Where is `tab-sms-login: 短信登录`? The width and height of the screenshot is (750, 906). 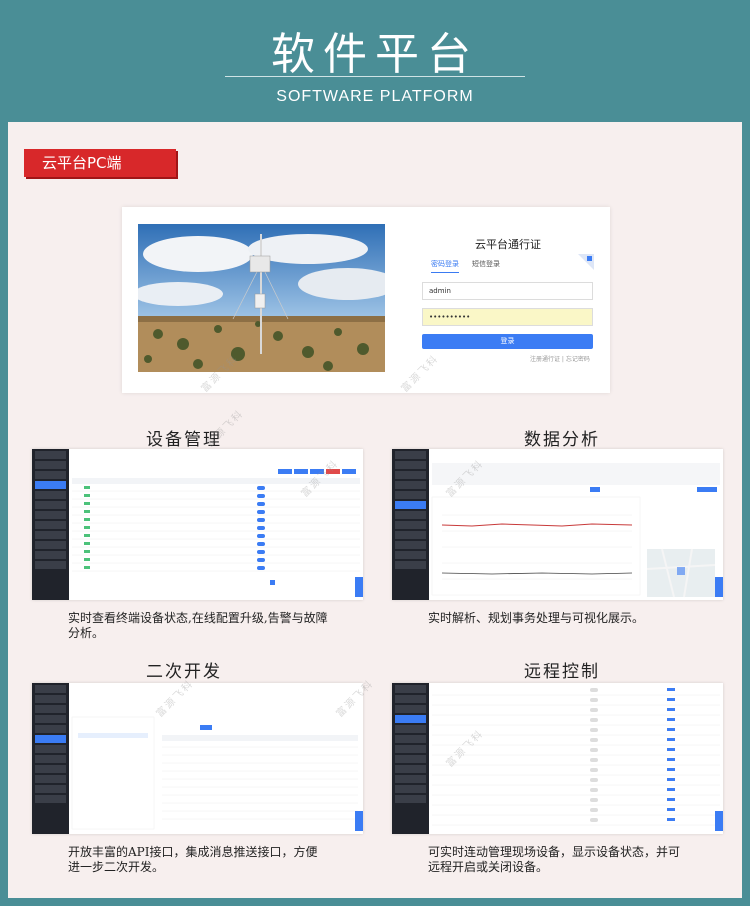
tab-sms-login: 短信登录 is located at coordinates (486, 264).